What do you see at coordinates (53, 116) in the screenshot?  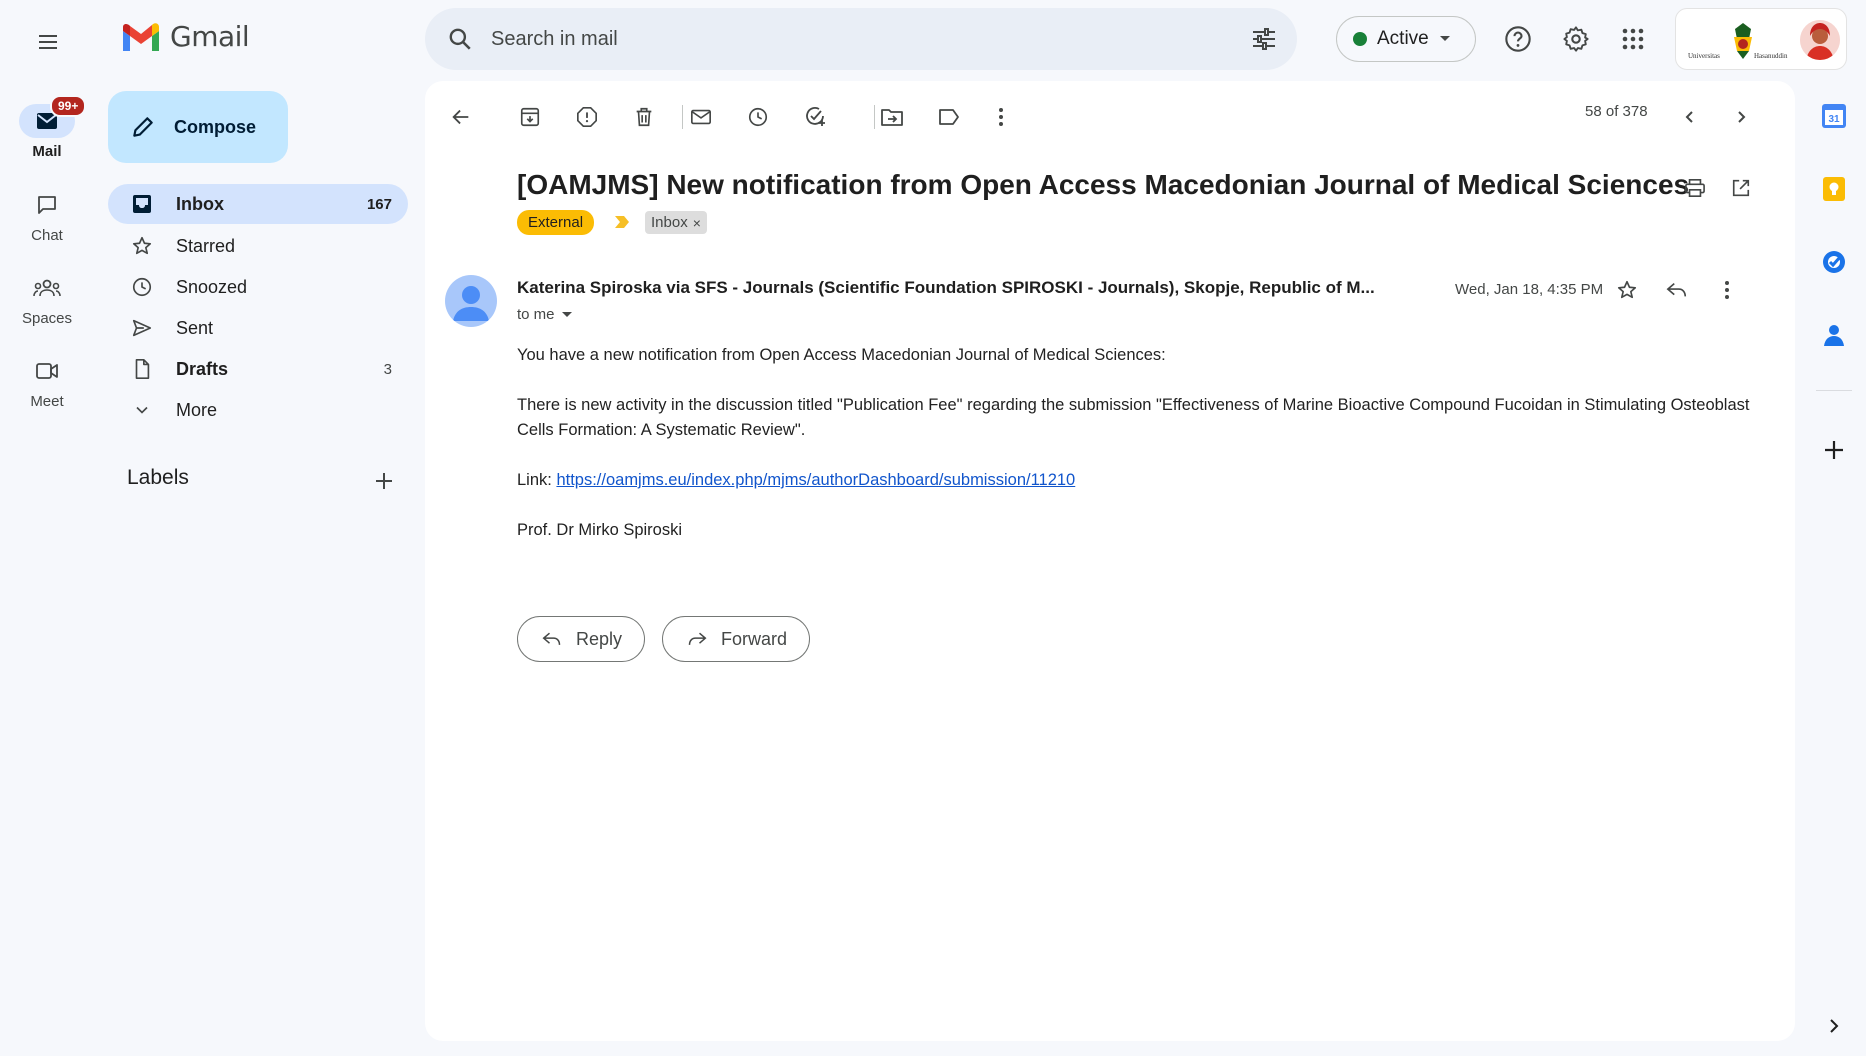 I see `rail-pill-mail: 99+` at bounding box center [53, 116].